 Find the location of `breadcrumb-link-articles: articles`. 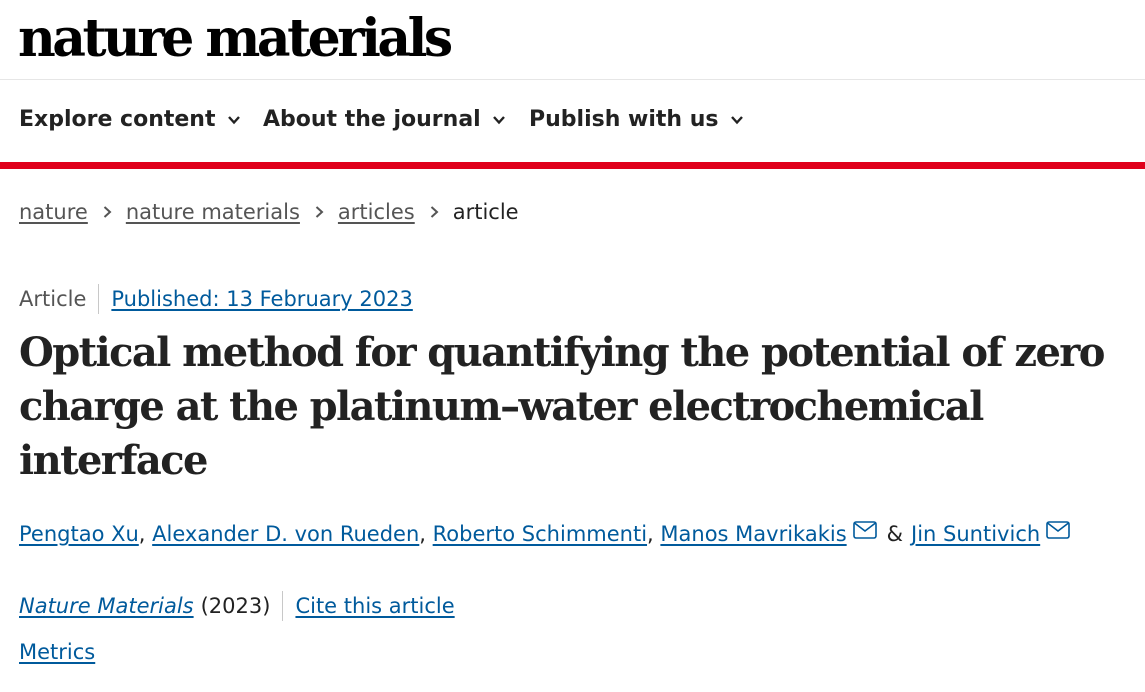

breadcrumb-link-articles: articles is located at coordinates (376, 212).